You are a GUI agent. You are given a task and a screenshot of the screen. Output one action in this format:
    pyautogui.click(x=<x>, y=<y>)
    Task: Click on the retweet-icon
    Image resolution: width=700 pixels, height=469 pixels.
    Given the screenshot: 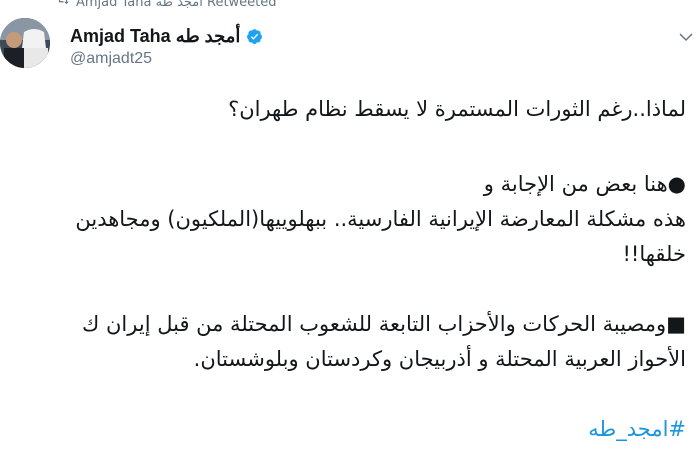 What is the action you would take?
    pyautogui.click(x=63, y=5)
    